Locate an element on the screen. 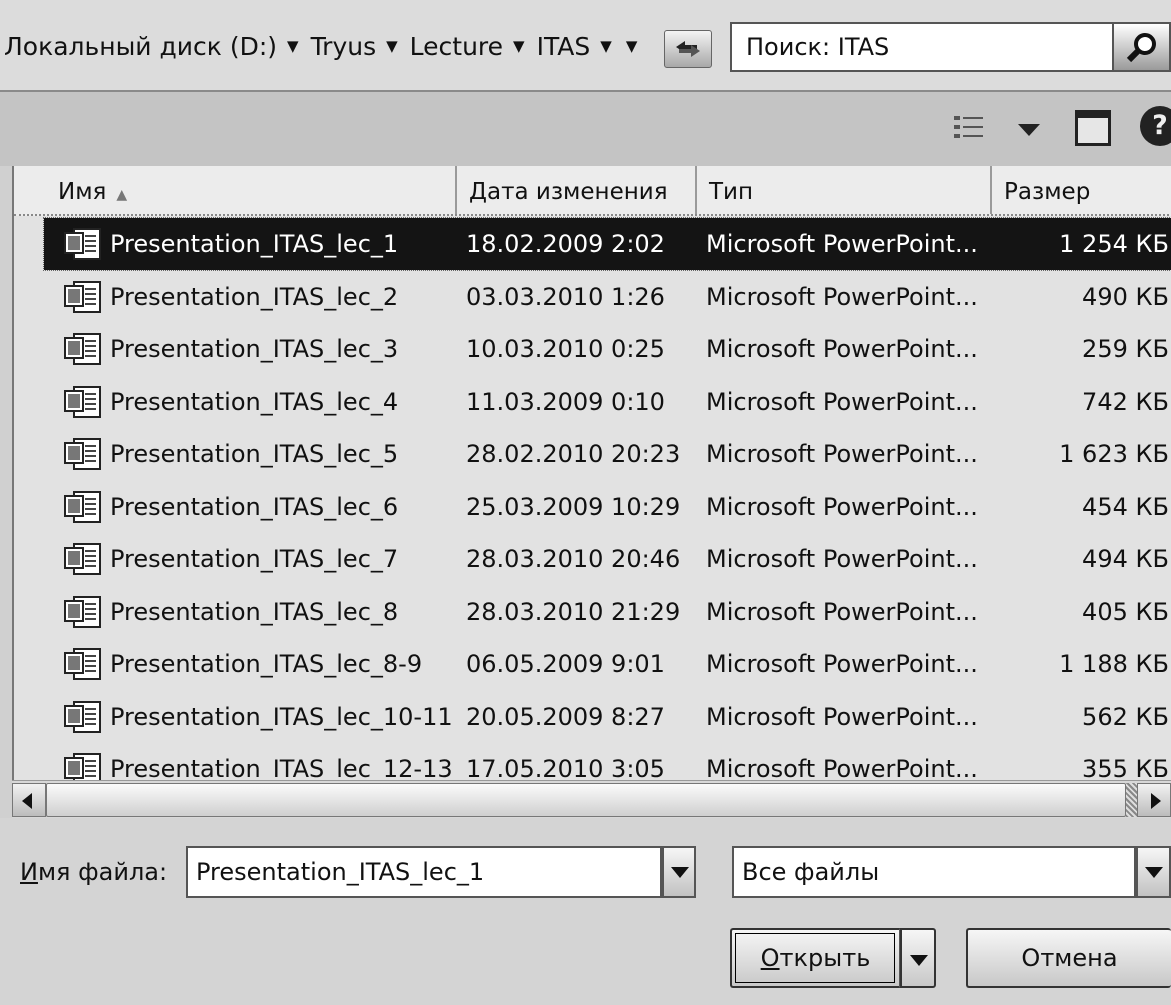 The height and width of the screenshot is (1005, 1171). file-size: 355 КБ is located at coordinates (1125, 767).